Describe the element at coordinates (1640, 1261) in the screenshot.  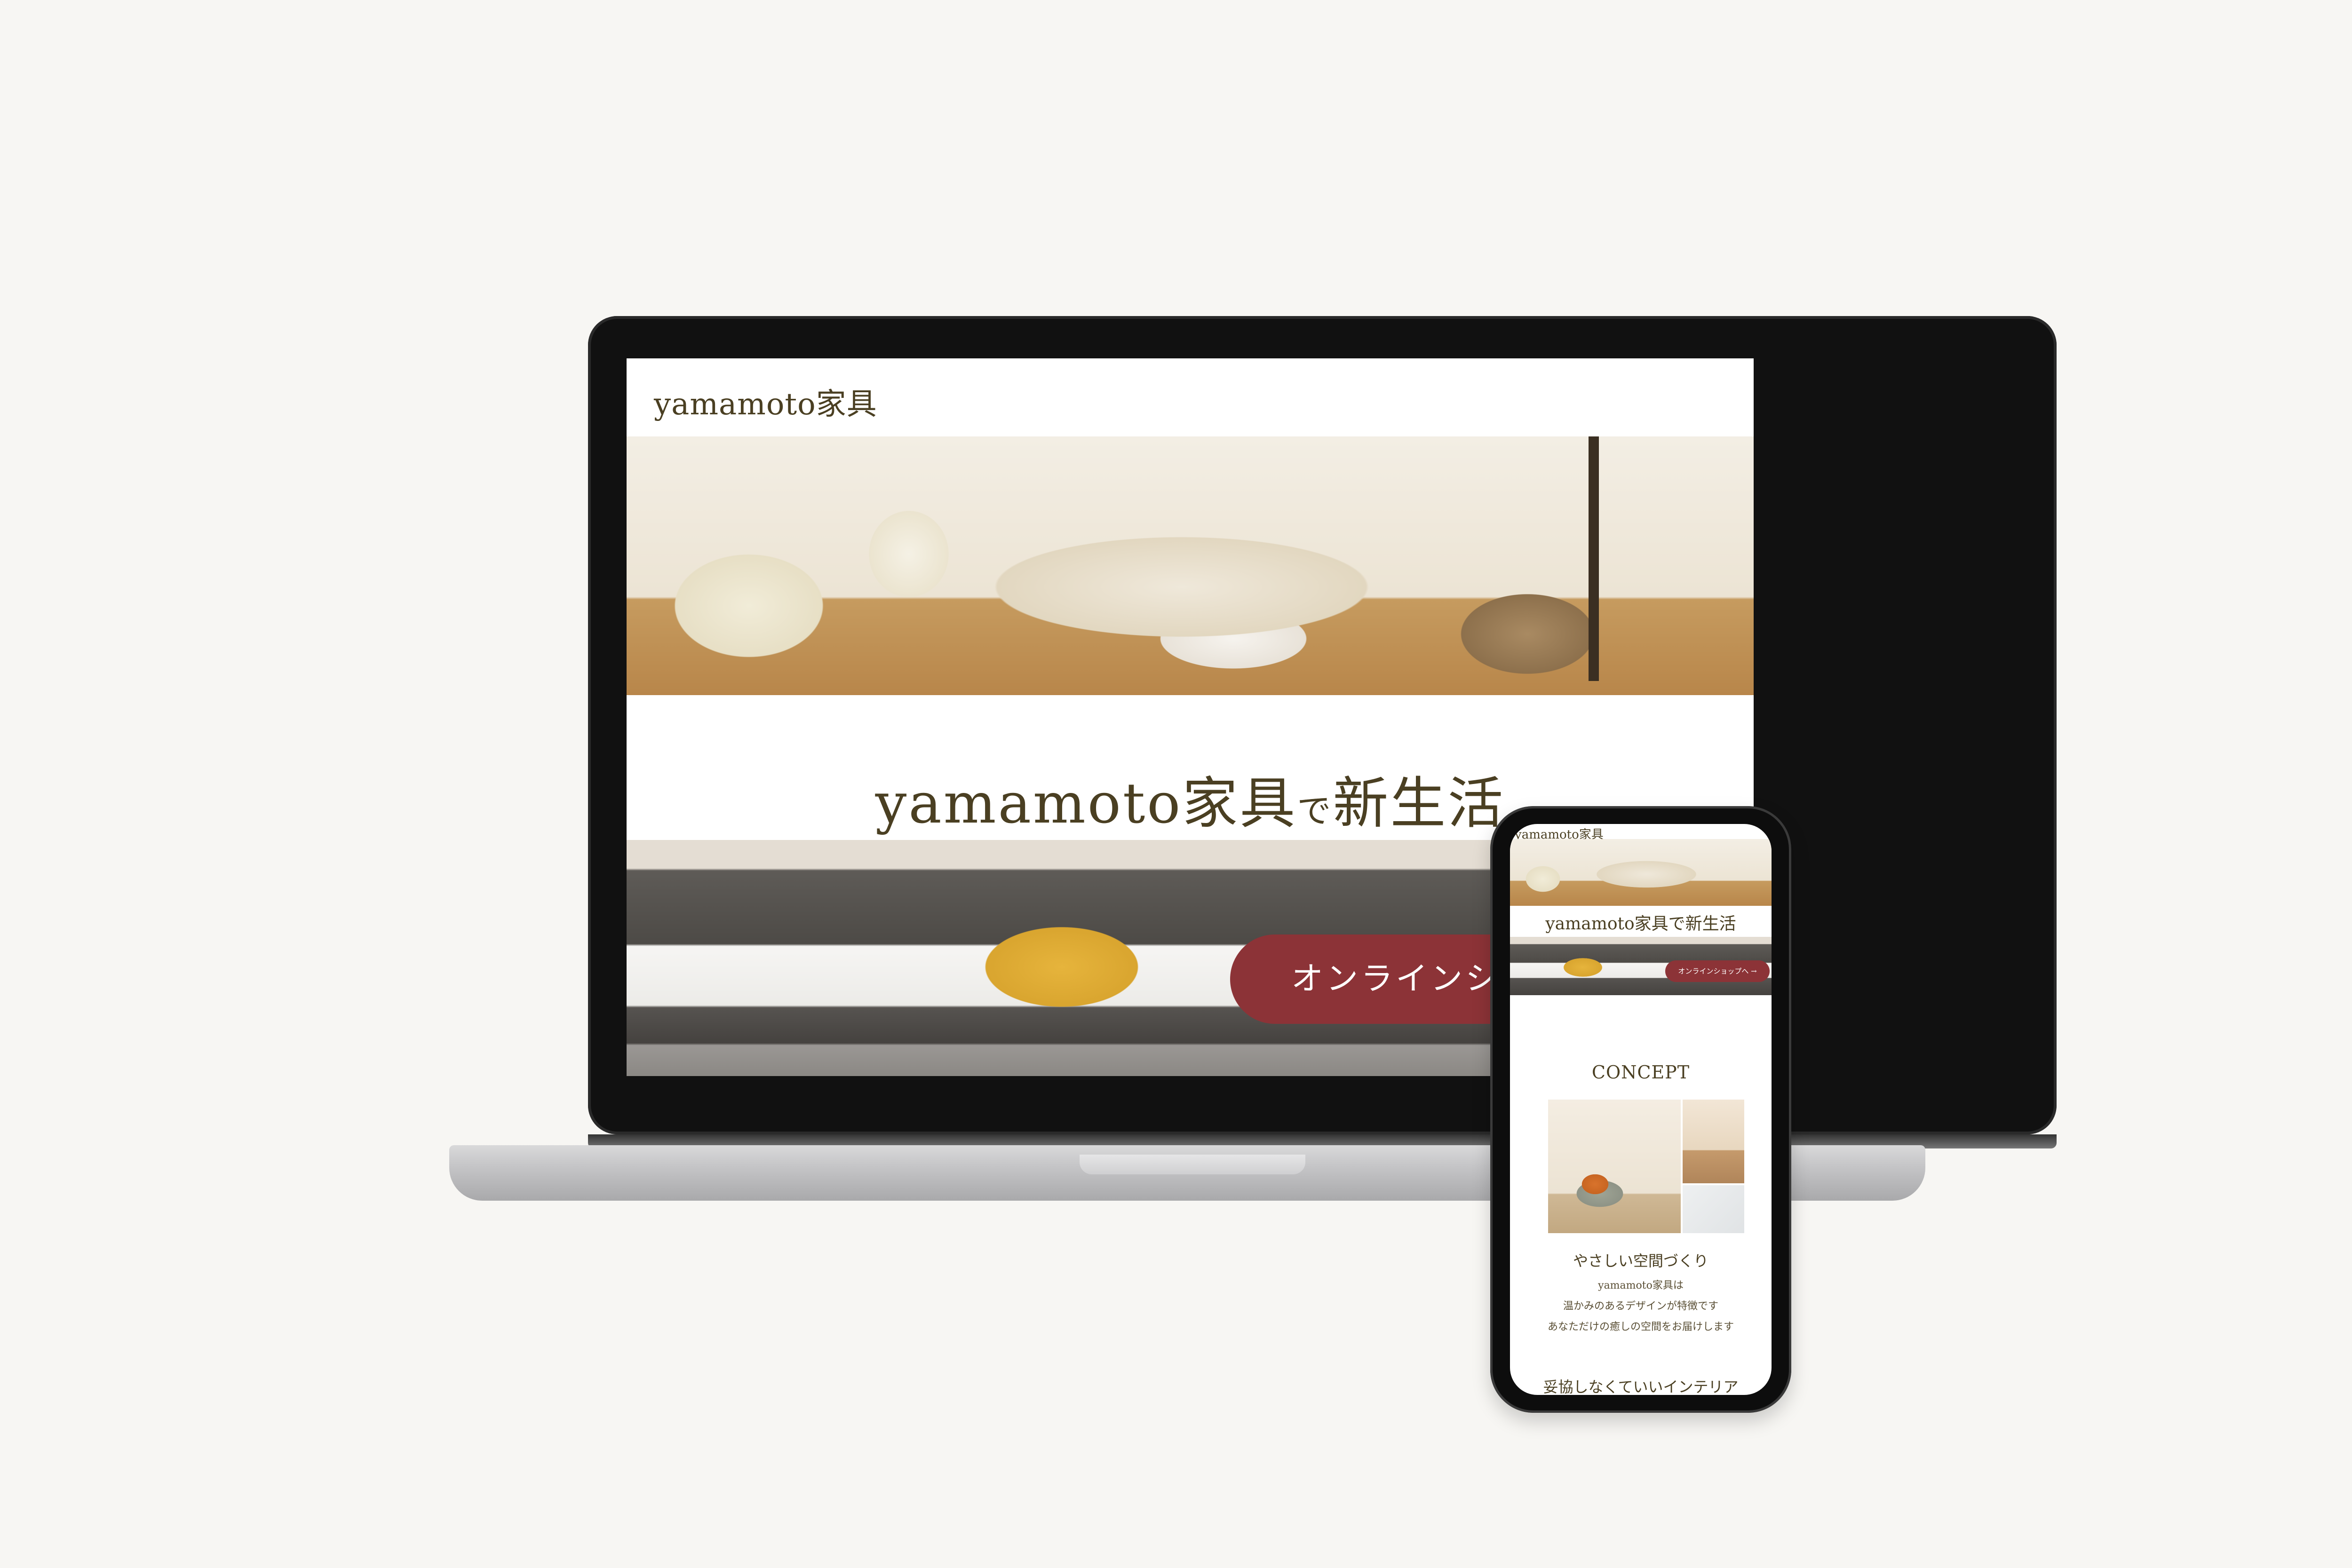
I see `concept-subtitle: やさしい空間づくり` at that location.